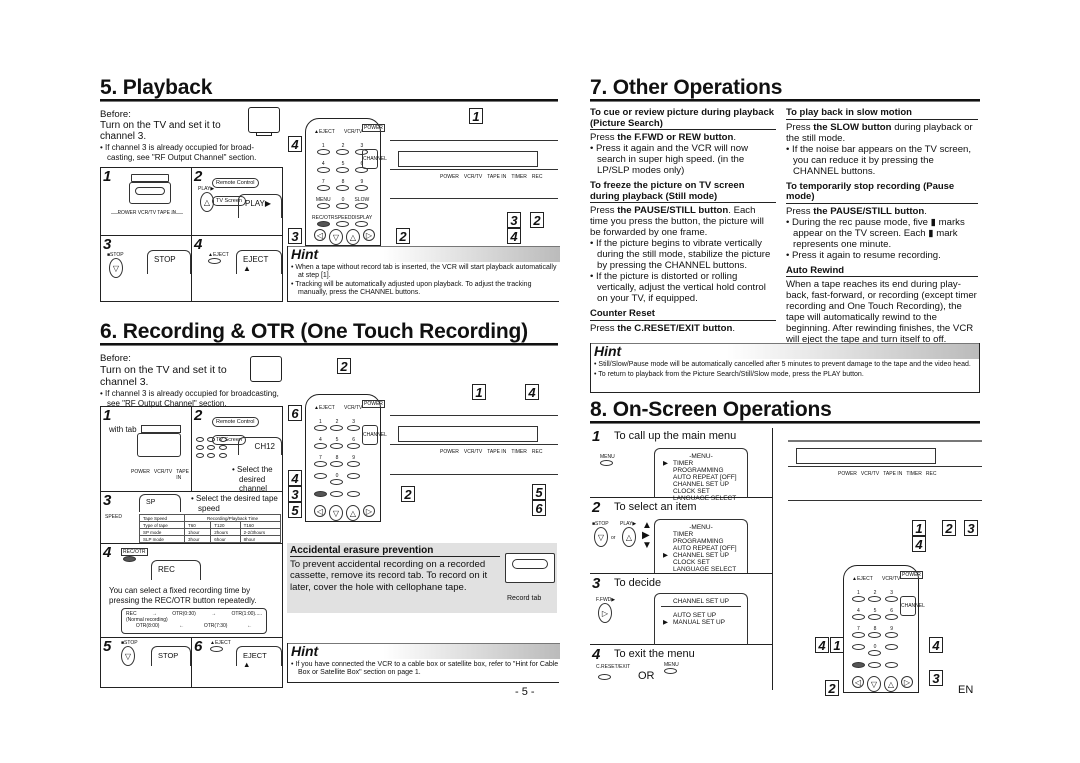 This screenshot has width=1080, height=763. What do you see at coordinates (218, 255) in the screenshot?
I see `button-label: ▲EJECT` at bounding box center [218, 255].